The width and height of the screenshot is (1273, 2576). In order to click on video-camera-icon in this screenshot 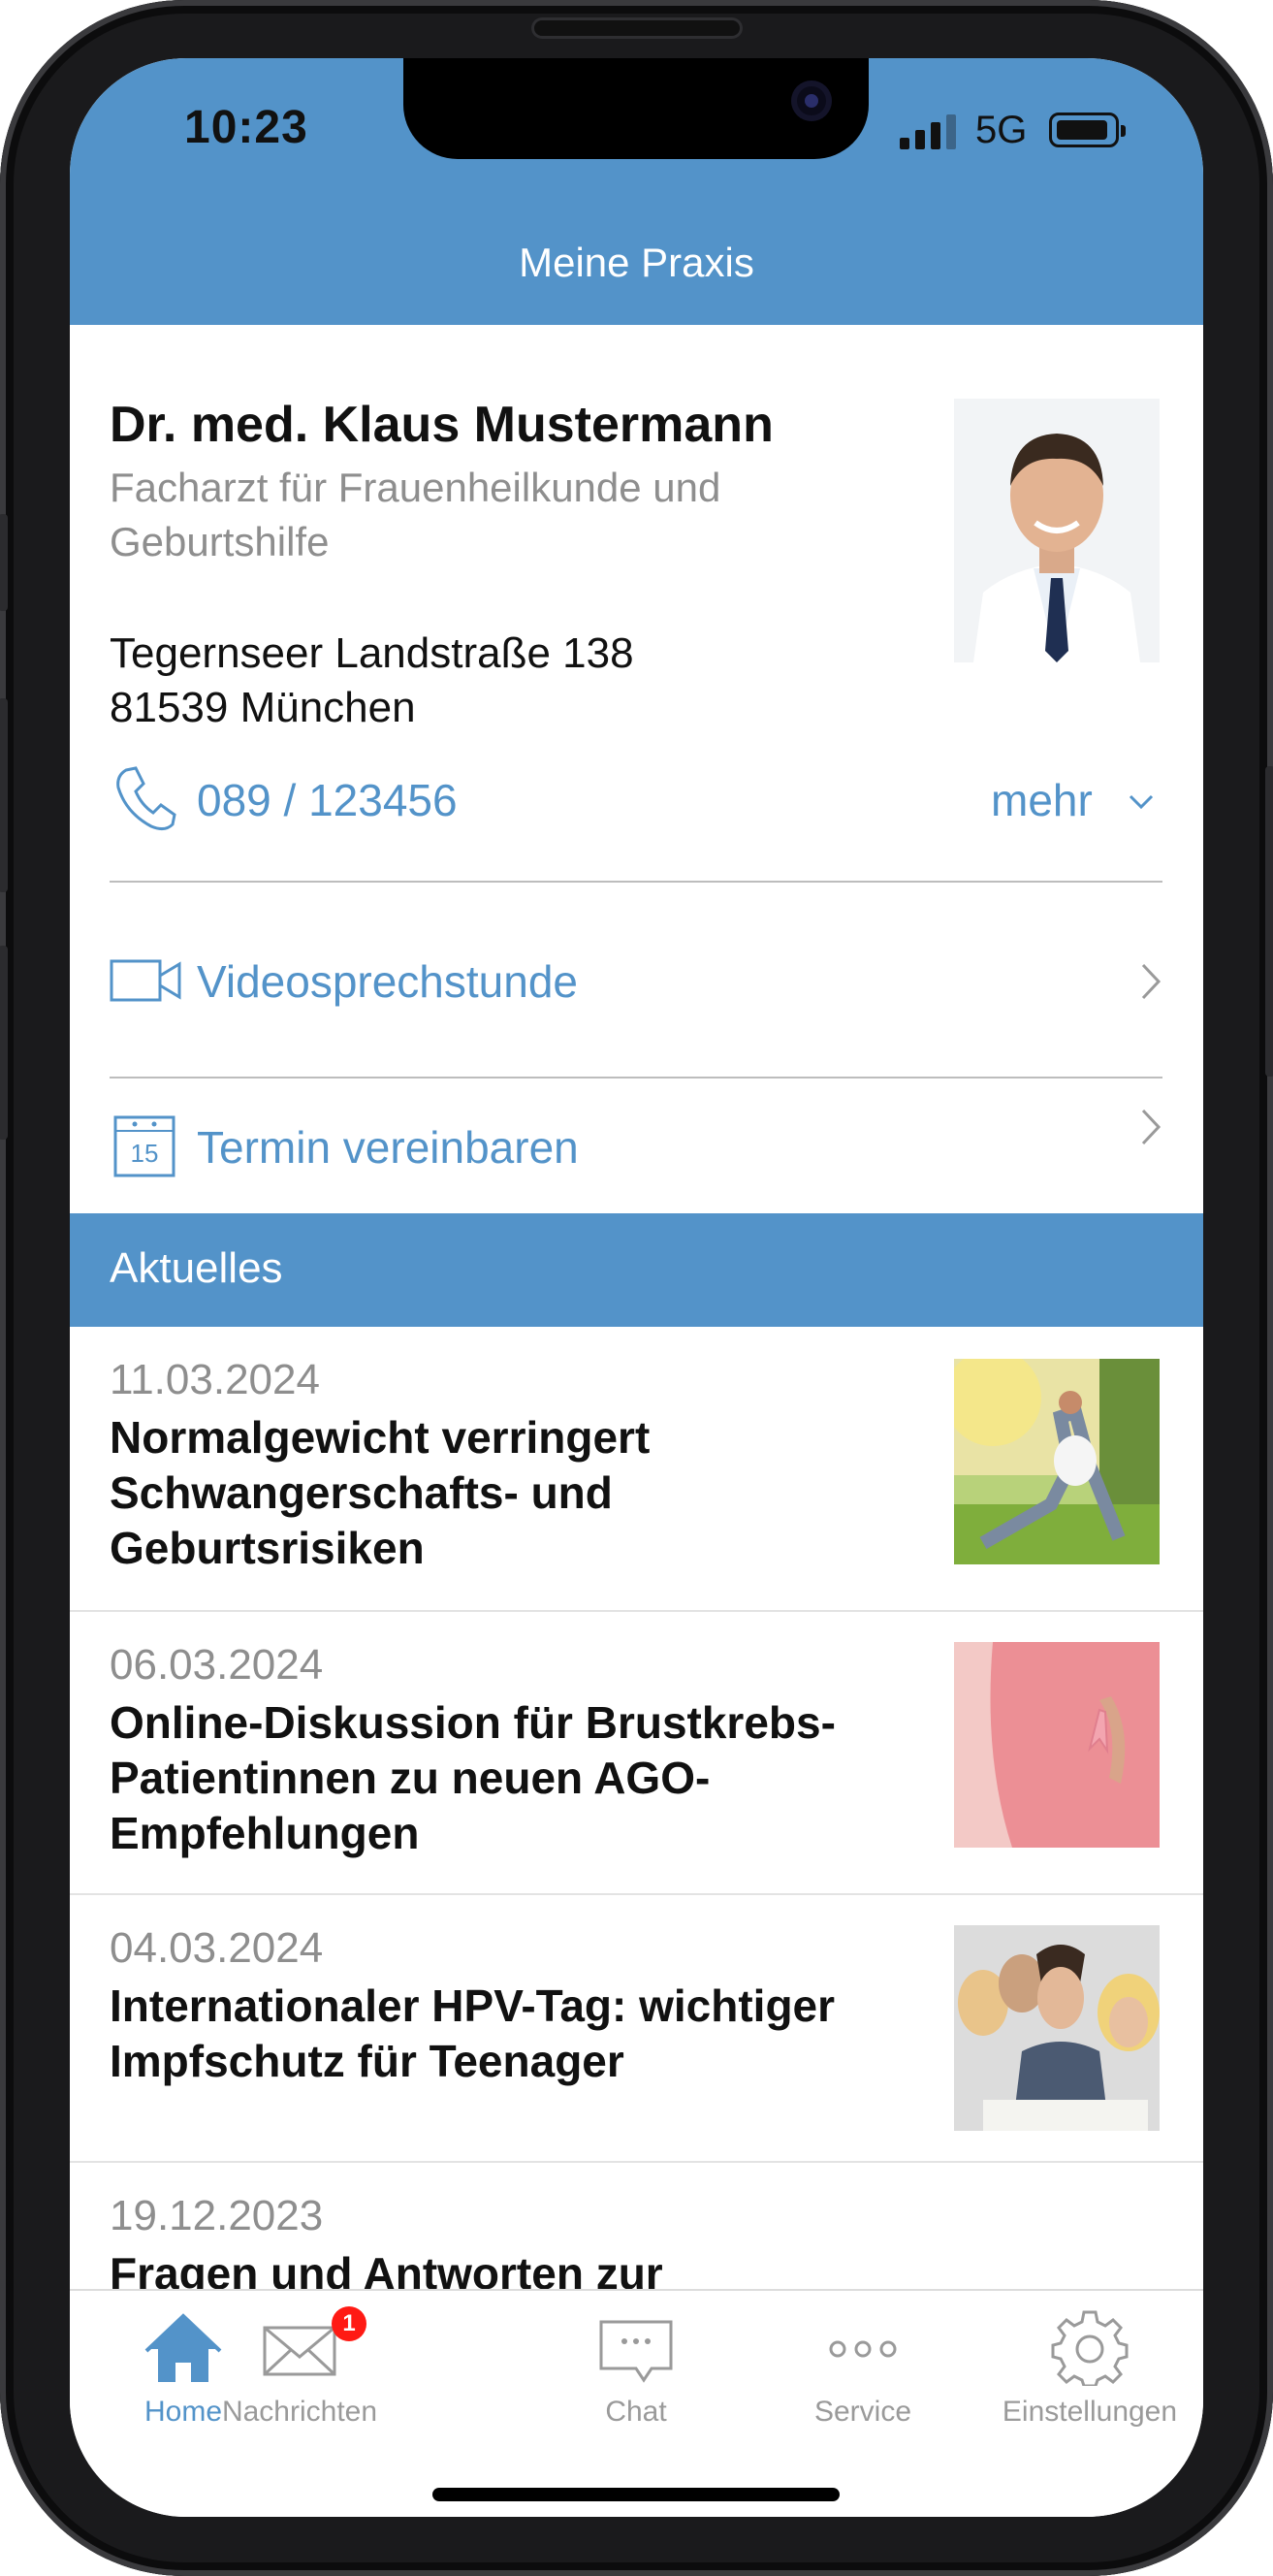, I will do `click(145, 980)`.